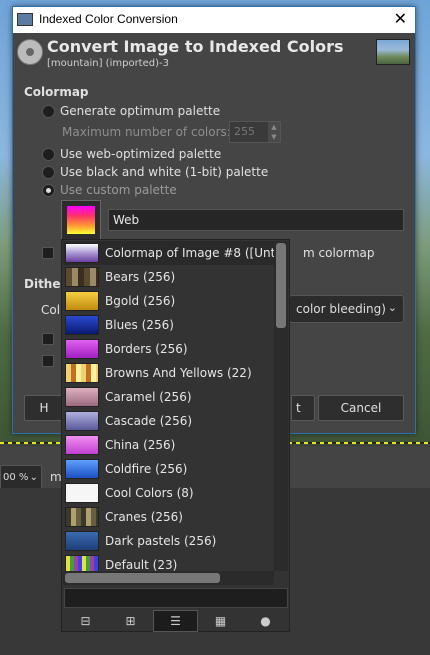  I want to click on radio-custom-palette: Use custom palette, so click(109, 190).